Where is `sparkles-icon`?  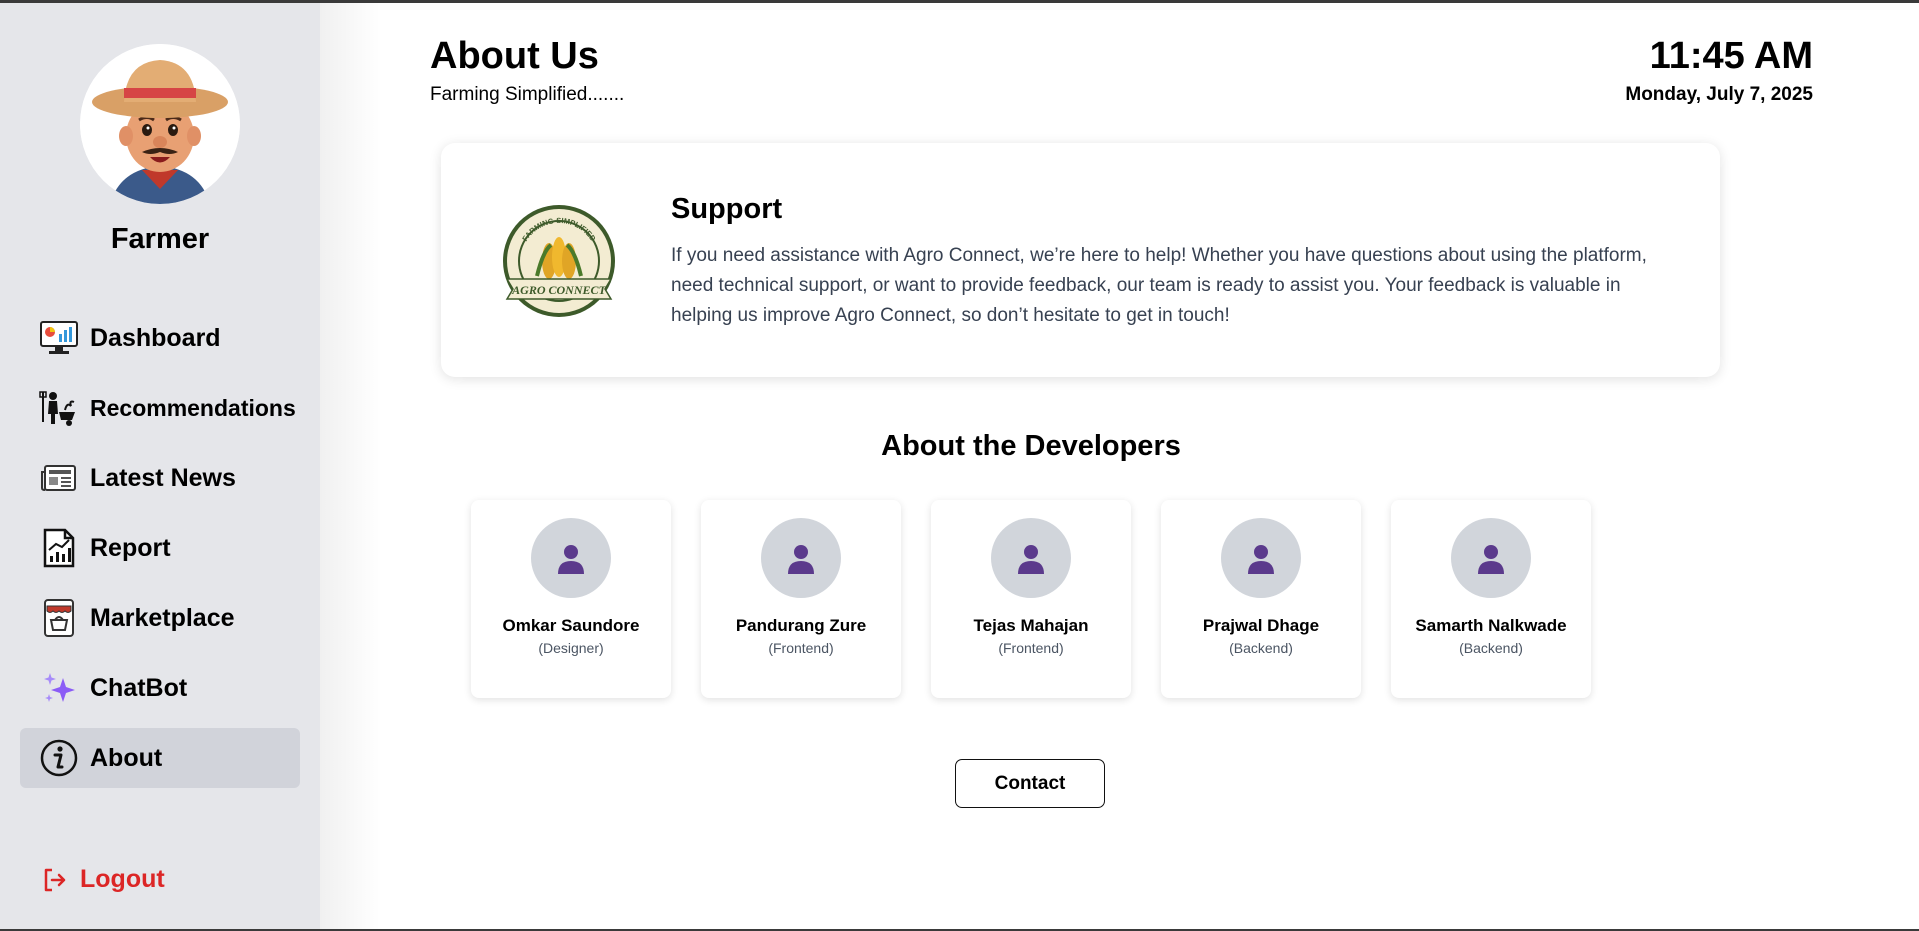
sparkles-icon is located at coordinates (59, 688).